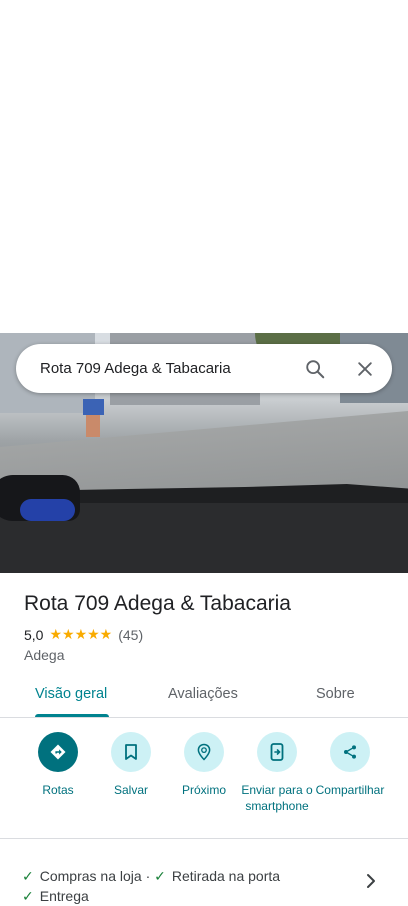 Image resolution: width=408 pixels, height=906 pixels. I want to click on directions-label: Rotas, so click(58, 790).